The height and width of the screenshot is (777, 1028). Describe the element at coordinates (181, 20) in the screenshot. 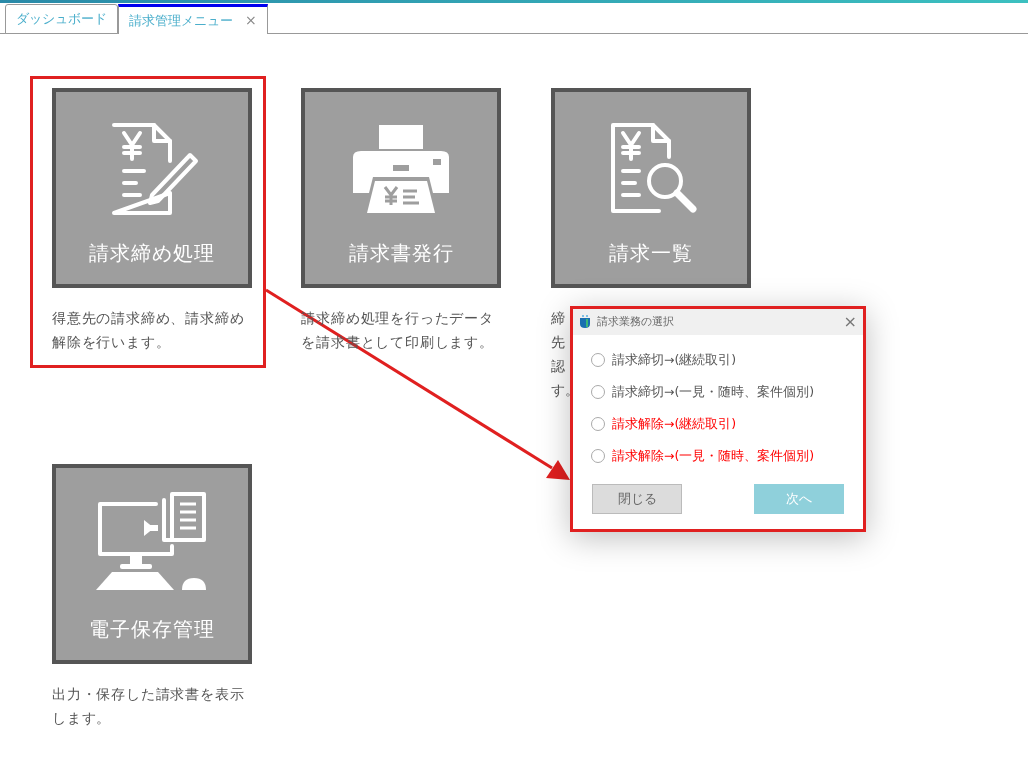

I see `tab-label: 請求管理メニュー` at that location.